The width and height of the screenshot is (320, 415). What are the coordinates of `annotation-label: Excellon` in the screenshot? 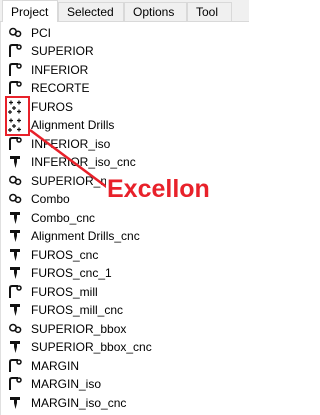 It's located at (158, 189).